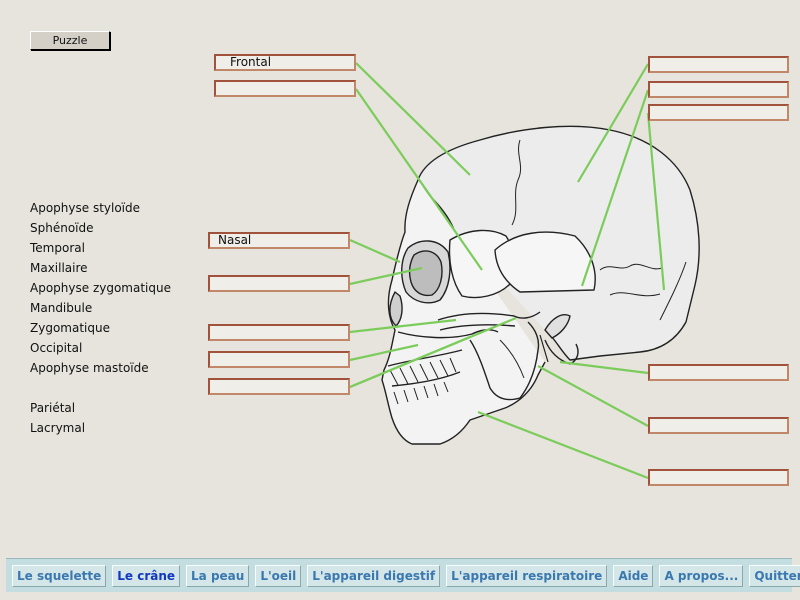  What do you see at coordinates (218, 575) in the screenshot?
I see `nav-peau: La peau` at bounding box center [218, 575].